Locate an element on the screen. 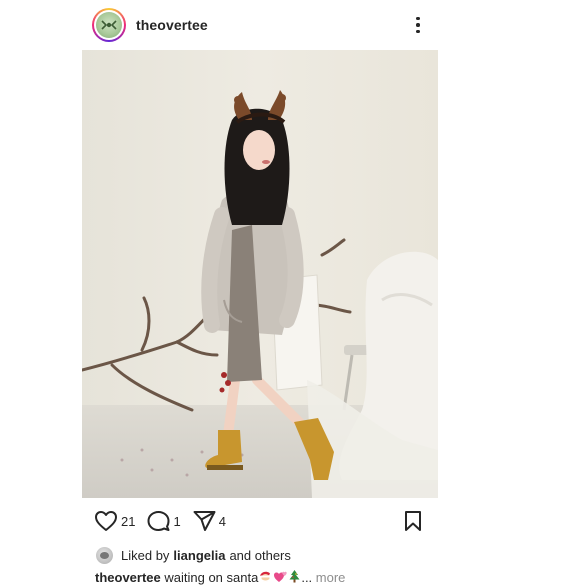  avatar-logo-icon is located at coordinates (109, 25).